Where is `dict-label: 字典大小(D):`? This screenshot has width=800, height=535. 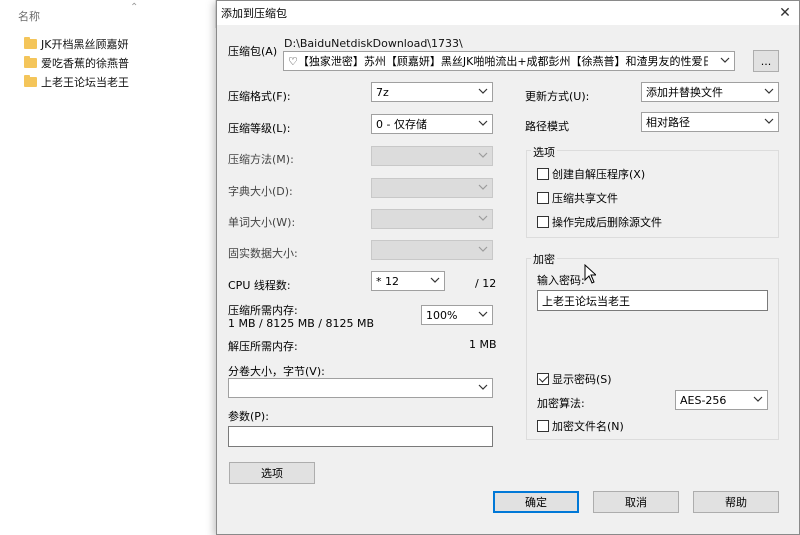
dict-label: 字典大小(D): is located at coordinates (260, 191).